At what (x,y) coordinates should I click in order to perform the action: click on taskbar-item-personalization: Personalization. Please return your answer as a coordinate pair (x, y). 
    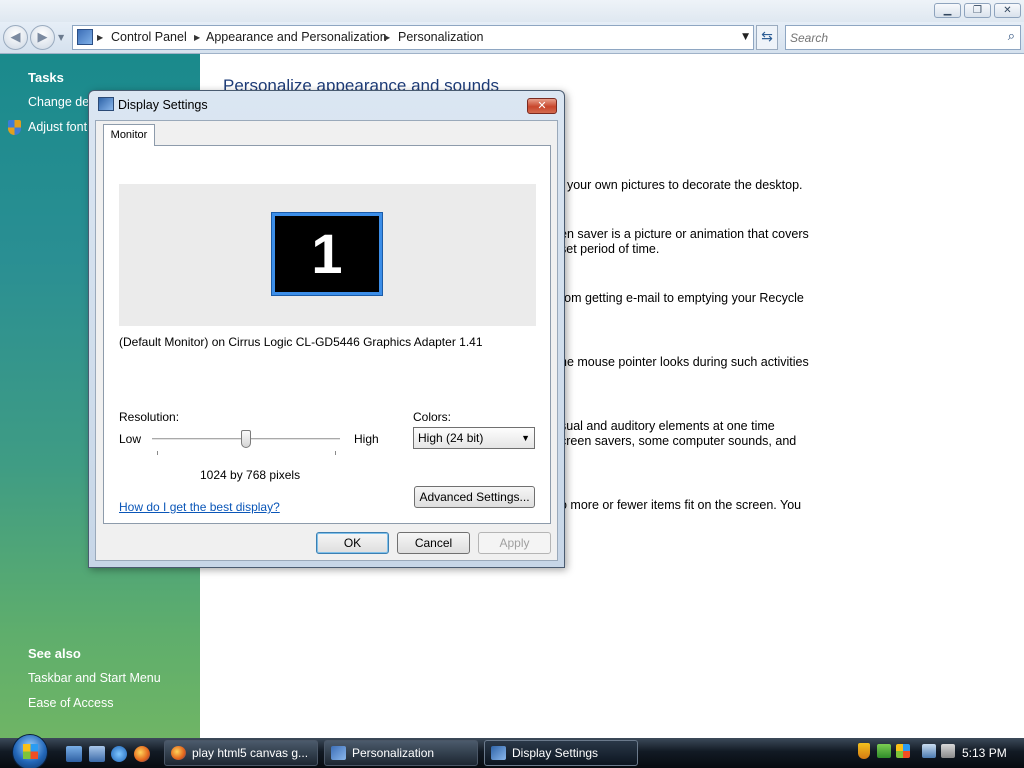
    Looking at the image, I should click on (401, 753).